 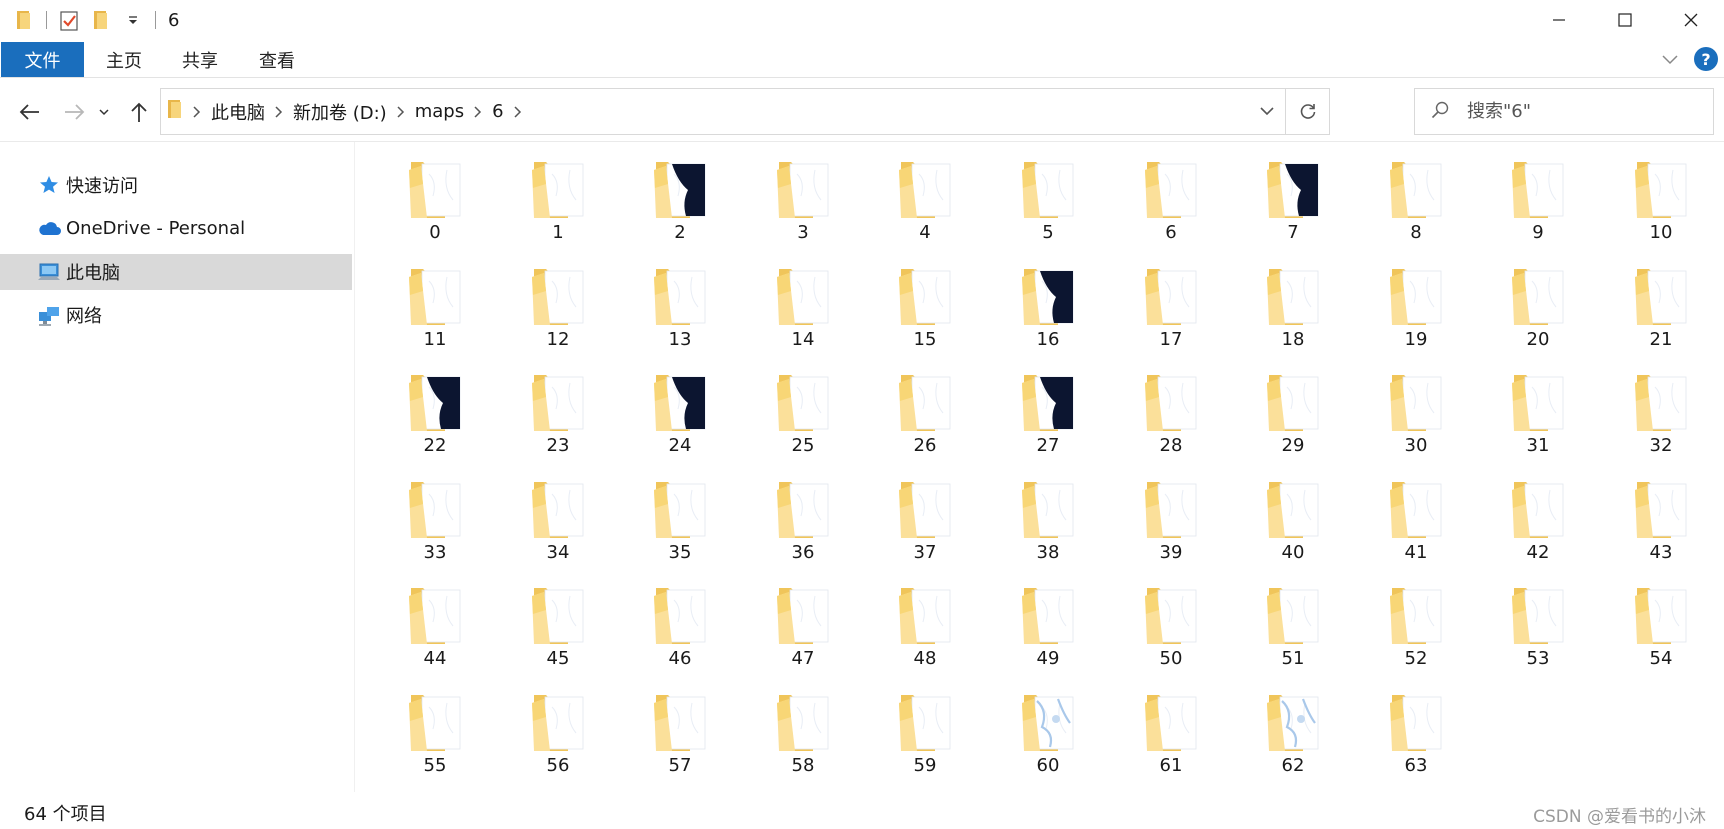 What do you see at coordinates (1293, 423) in the screenshot?
I see `folder-item: 29` at bounding box center [1293, 423].